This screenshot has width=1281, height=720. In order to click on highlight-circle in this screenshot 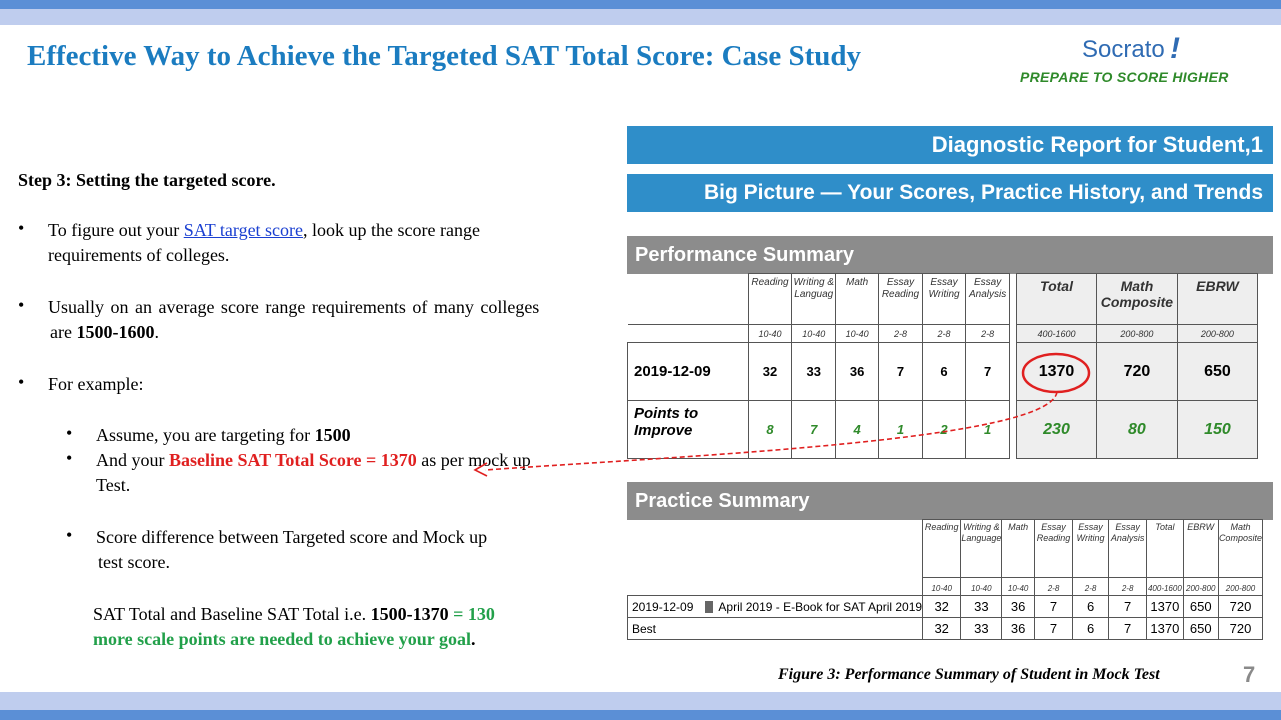, I will do `click(1056, 373)`.